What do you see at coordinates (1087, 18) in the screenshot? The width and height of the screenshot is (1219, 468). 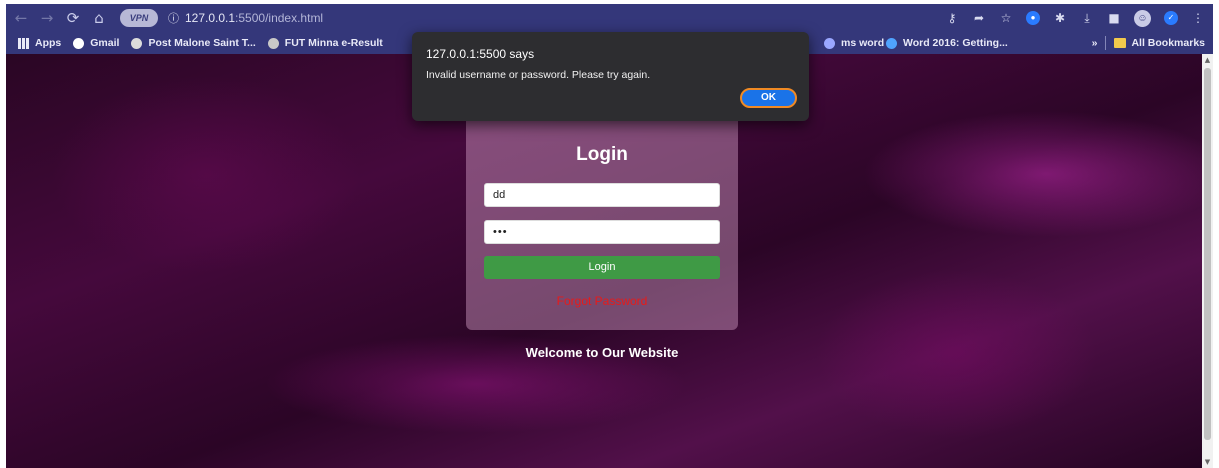 I see `download-icon: ⤓` at bounding box center [1087, 18].